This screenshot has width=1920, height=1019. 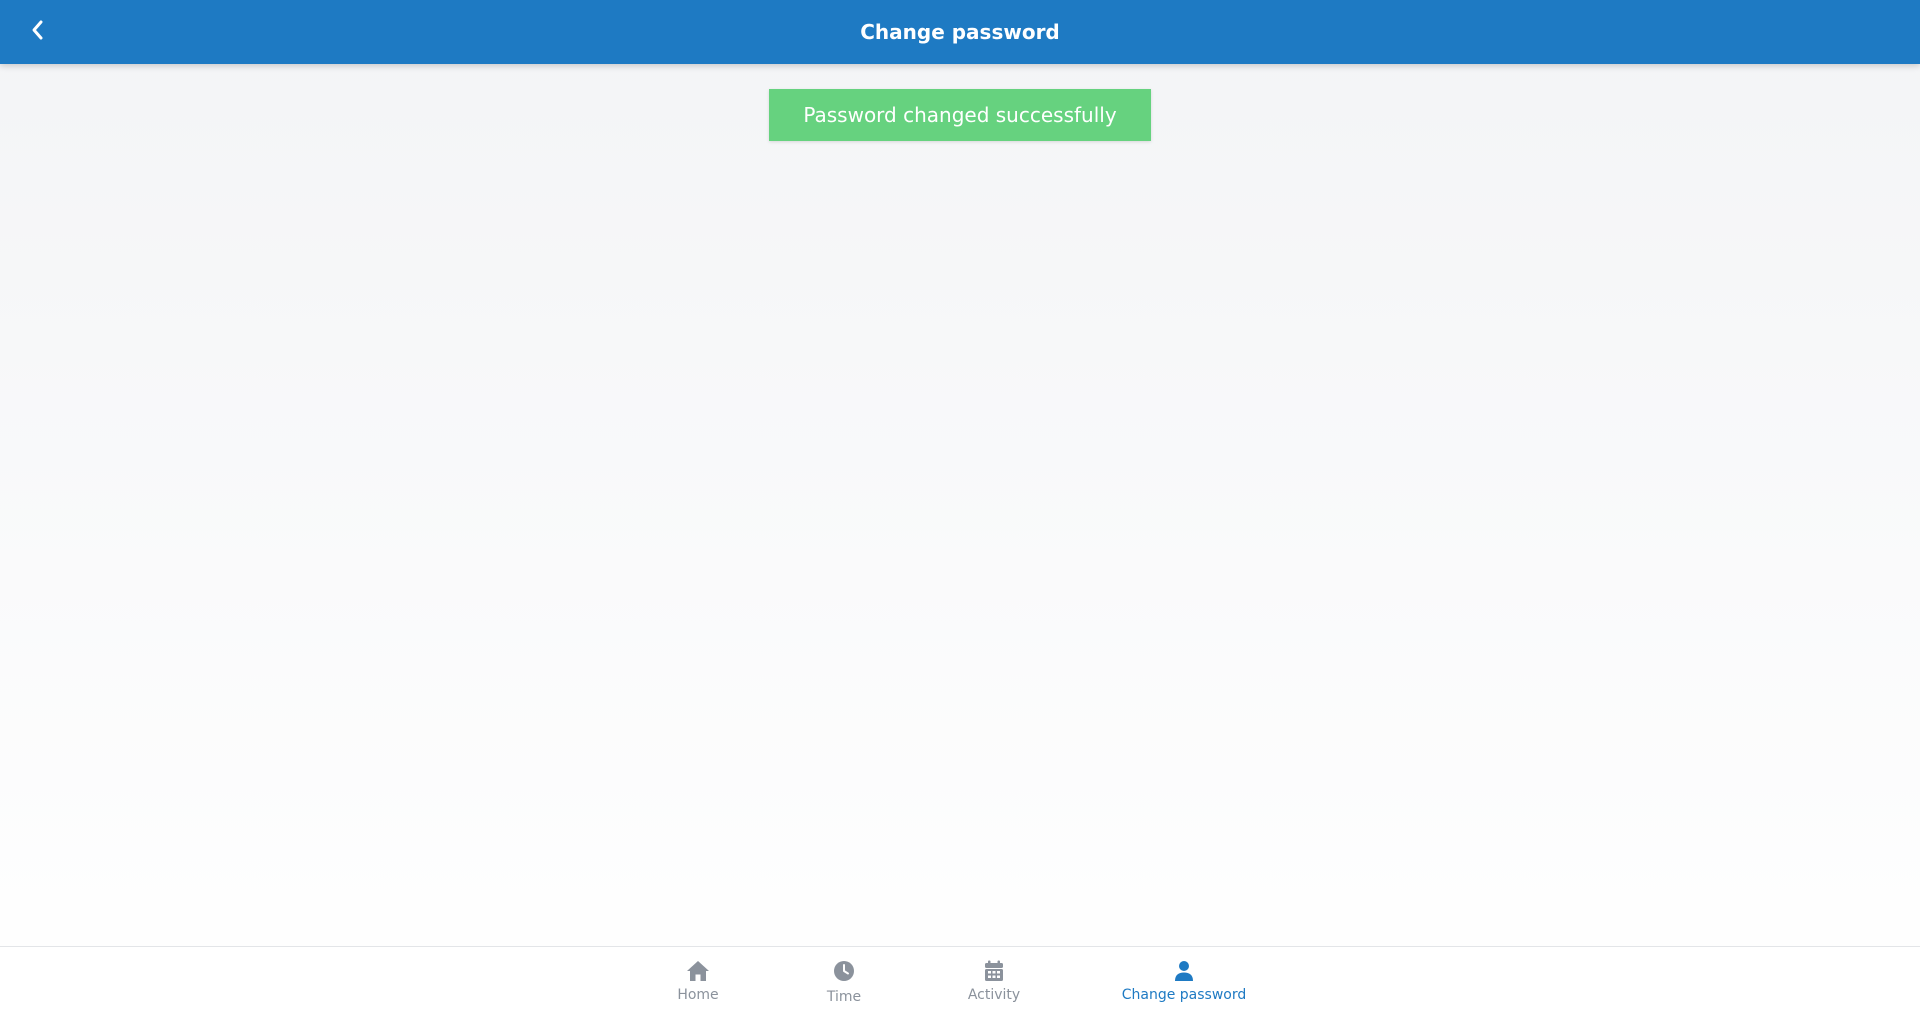 What do you see at coordinates (994, 995) in the screenshot?
I see `nav-item-label: Activity` at bounding box center [994, 995].